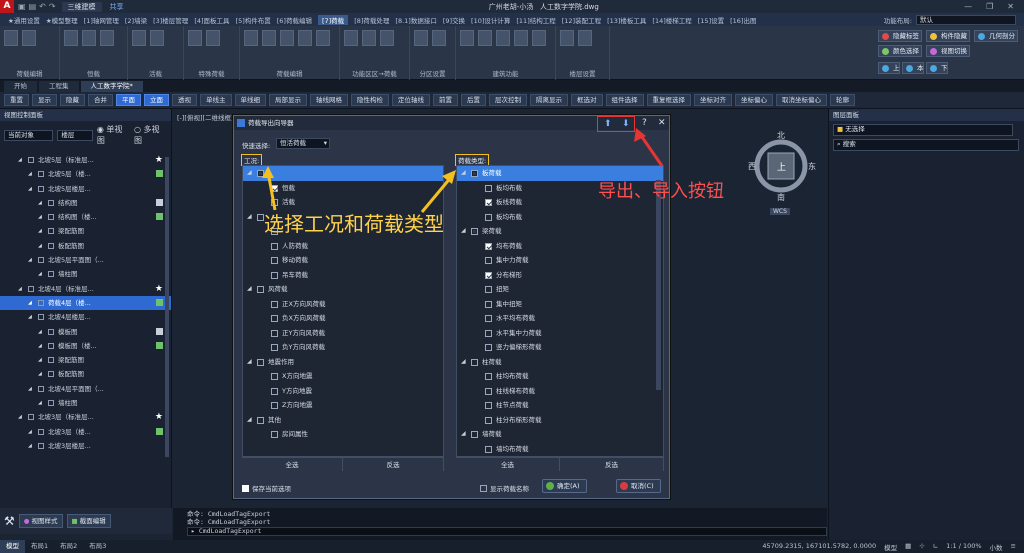 This screenshot has width=1024, height=553. What do you see at coordinates (560, 275) in the screenshot?
I see `tree-option-row: 分布梯形` at bounding box center [560, 275].